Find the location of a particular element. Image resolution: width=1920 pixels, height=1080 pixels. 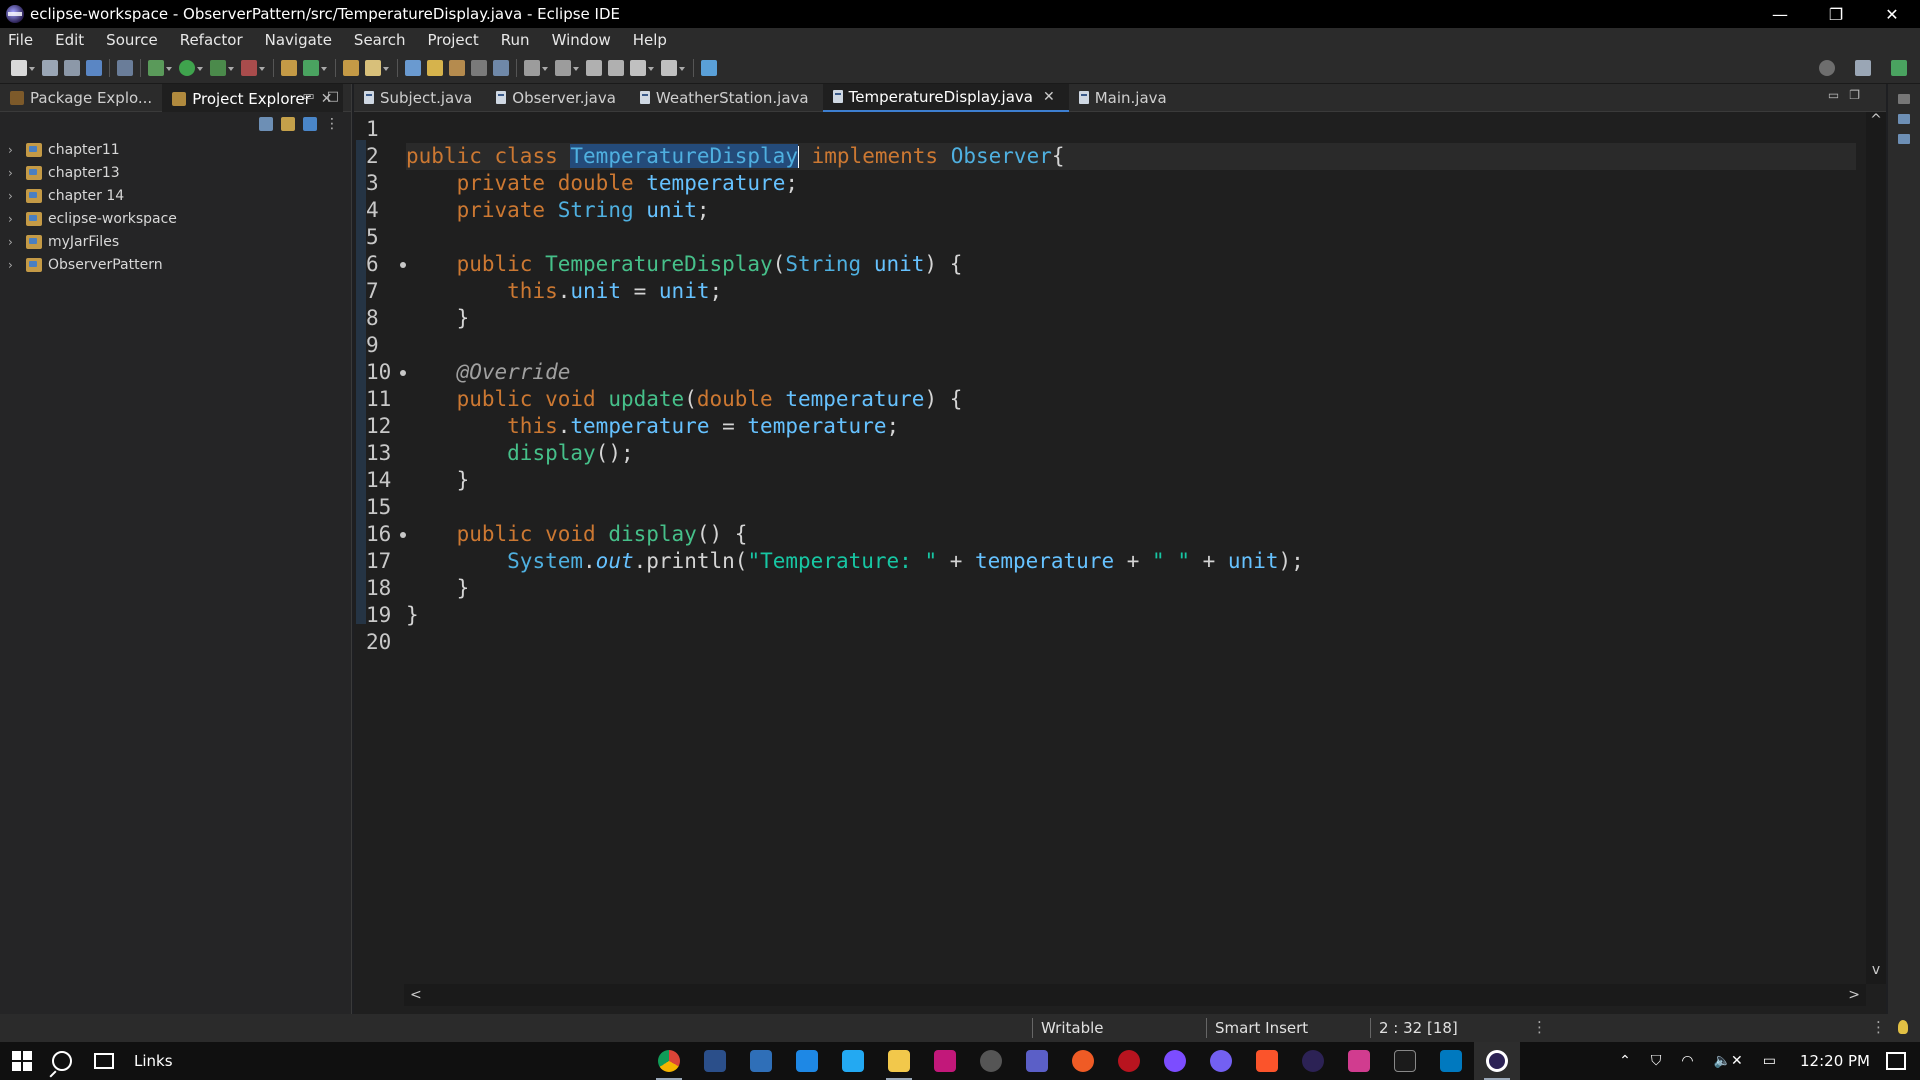

external-tools-icon is located at coordinates (249, 67).